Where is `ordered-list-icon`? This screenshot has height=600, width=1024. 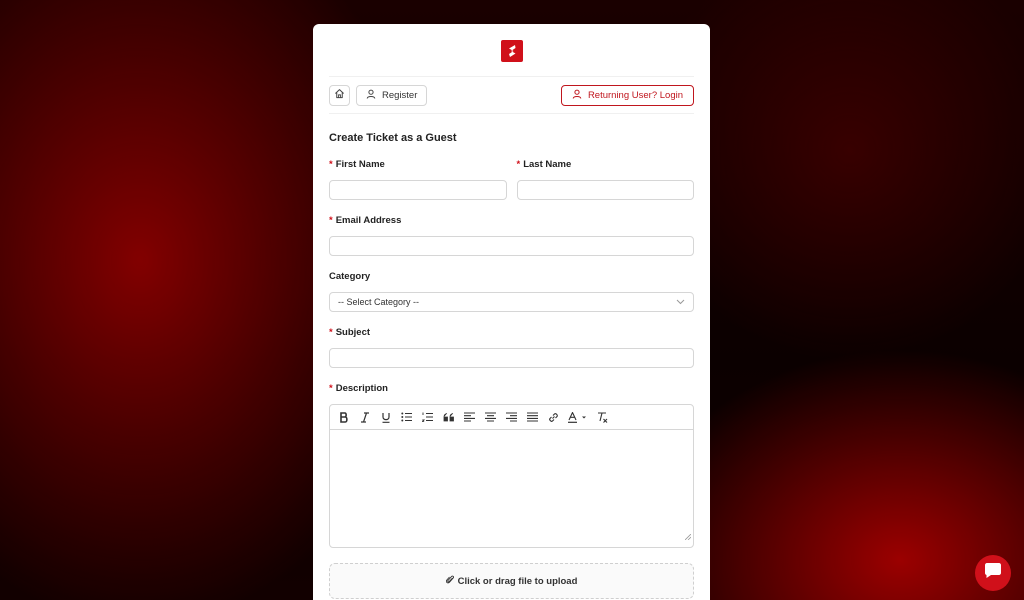 ordered-list-icon is located at coordinates (427, 417).